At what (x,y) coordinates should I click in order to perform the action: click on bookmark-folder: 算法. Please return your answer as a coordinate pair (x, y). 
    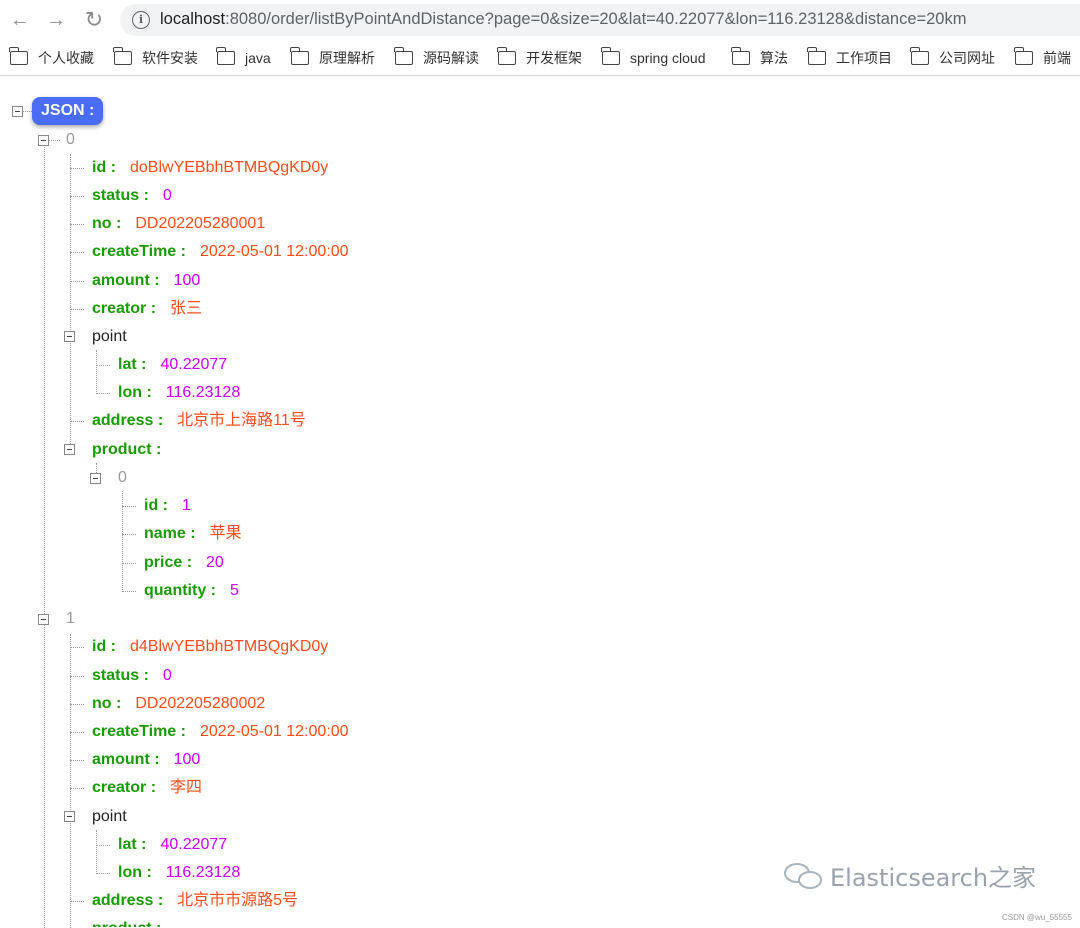
    Looking at the image, I should click on (759, 57).